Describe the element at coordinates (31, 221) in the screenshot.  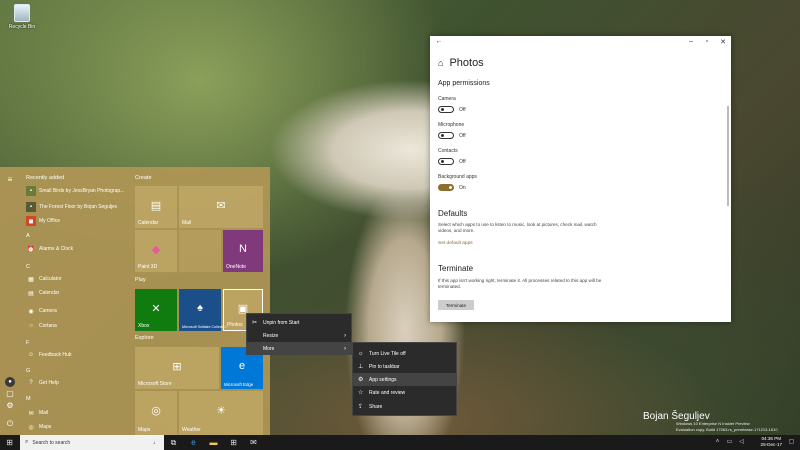
I see `office-icon: ◼` at that location.